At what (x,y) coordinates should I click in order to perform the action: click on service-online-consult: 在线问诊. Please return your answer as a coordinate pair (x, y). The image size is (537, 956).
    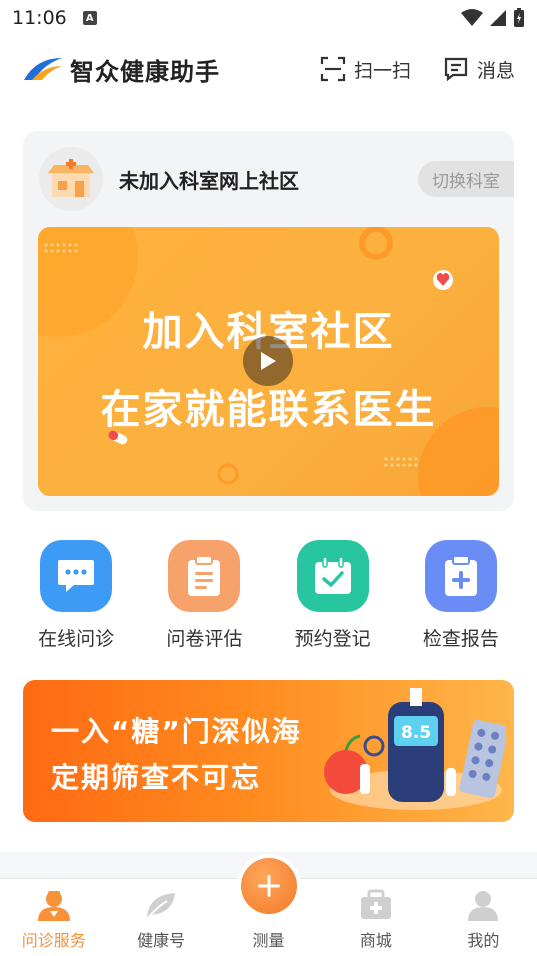
    Looking at the image, I should click on (76, 597).